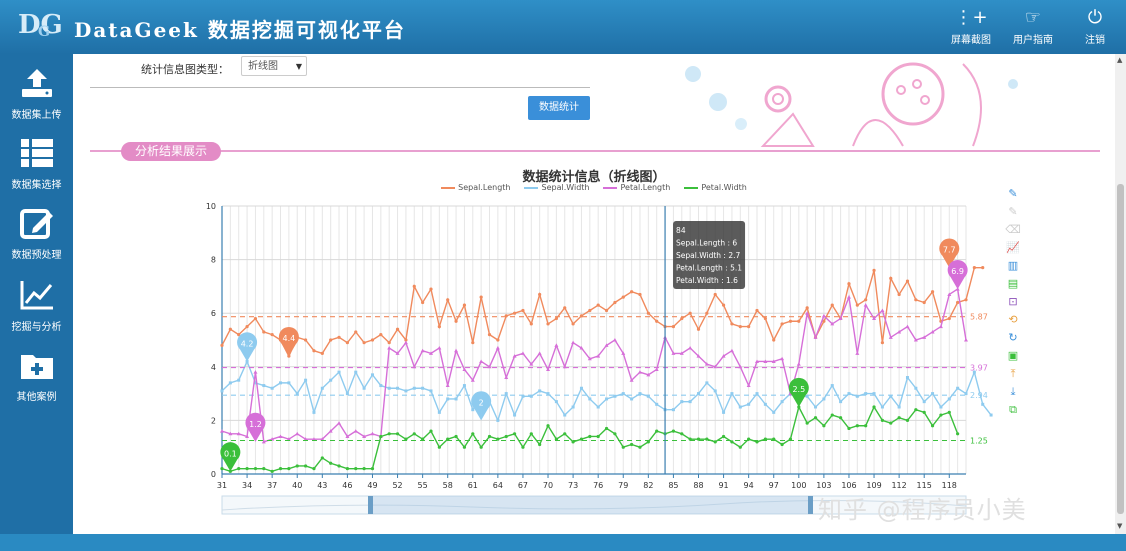 Image resolution: width=1126 pixels, height=551 pixels. Describe the element at coordinates (774, 485) in the screenshot. I see `x-tick-label: 97` at that location.